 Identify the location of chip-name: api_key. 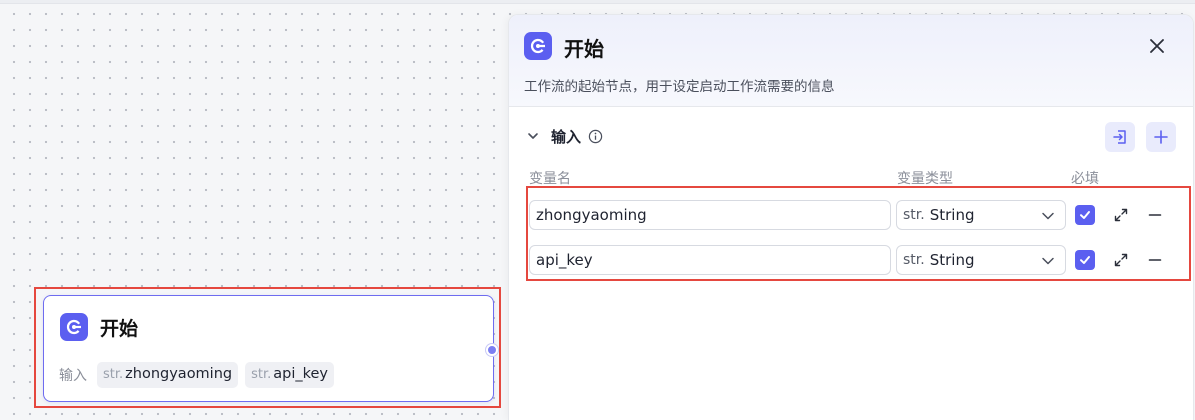
(301, 374).